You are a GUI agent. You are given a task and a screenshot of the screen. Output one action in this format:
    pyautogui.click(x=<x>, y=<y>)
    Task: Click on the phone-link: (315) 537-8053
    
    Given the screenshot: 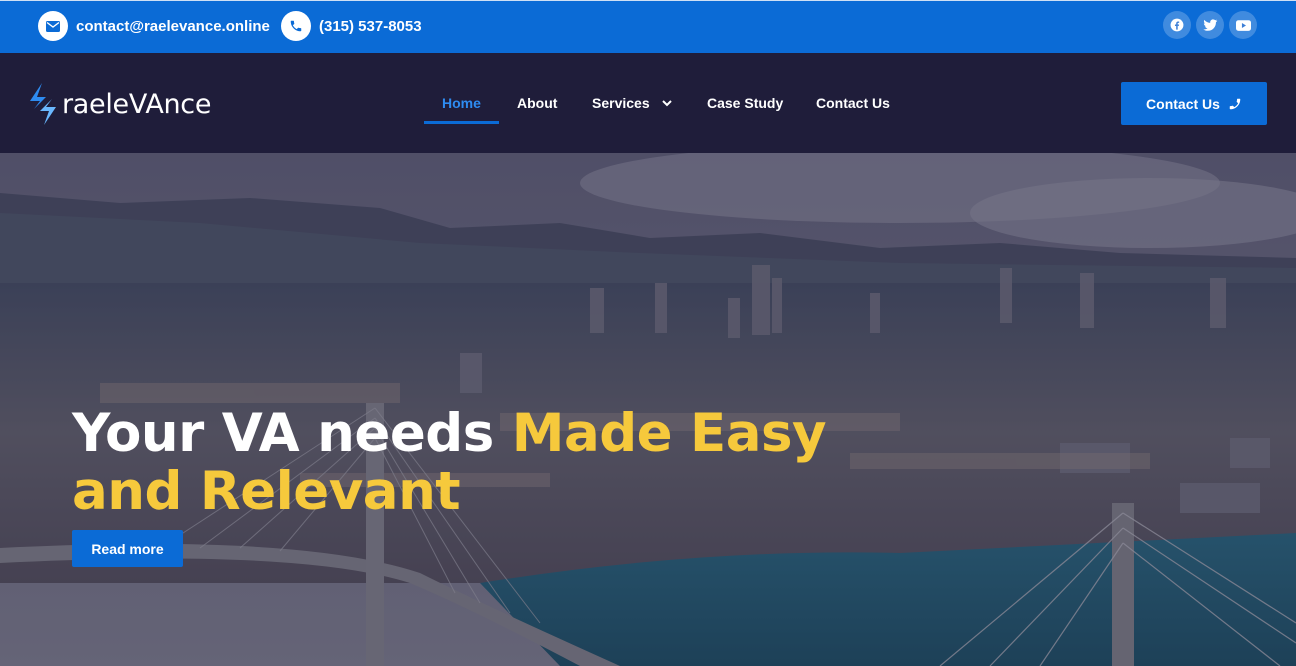 What is the action you would take?
    pyautogui.click(x=351, y=26)
    